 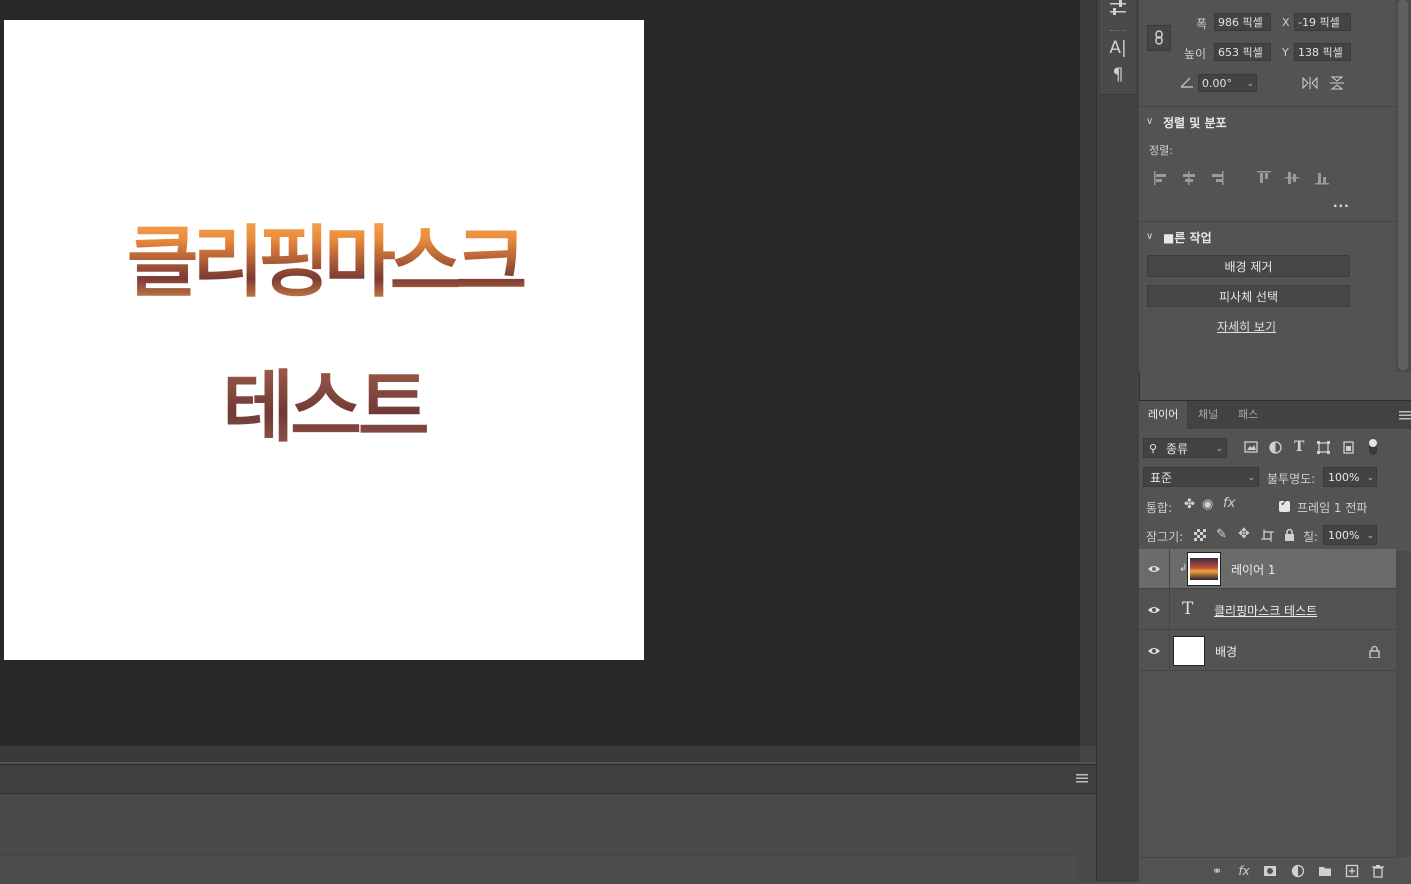 I want to click on lock-icon, so click(x=1374, y=651).